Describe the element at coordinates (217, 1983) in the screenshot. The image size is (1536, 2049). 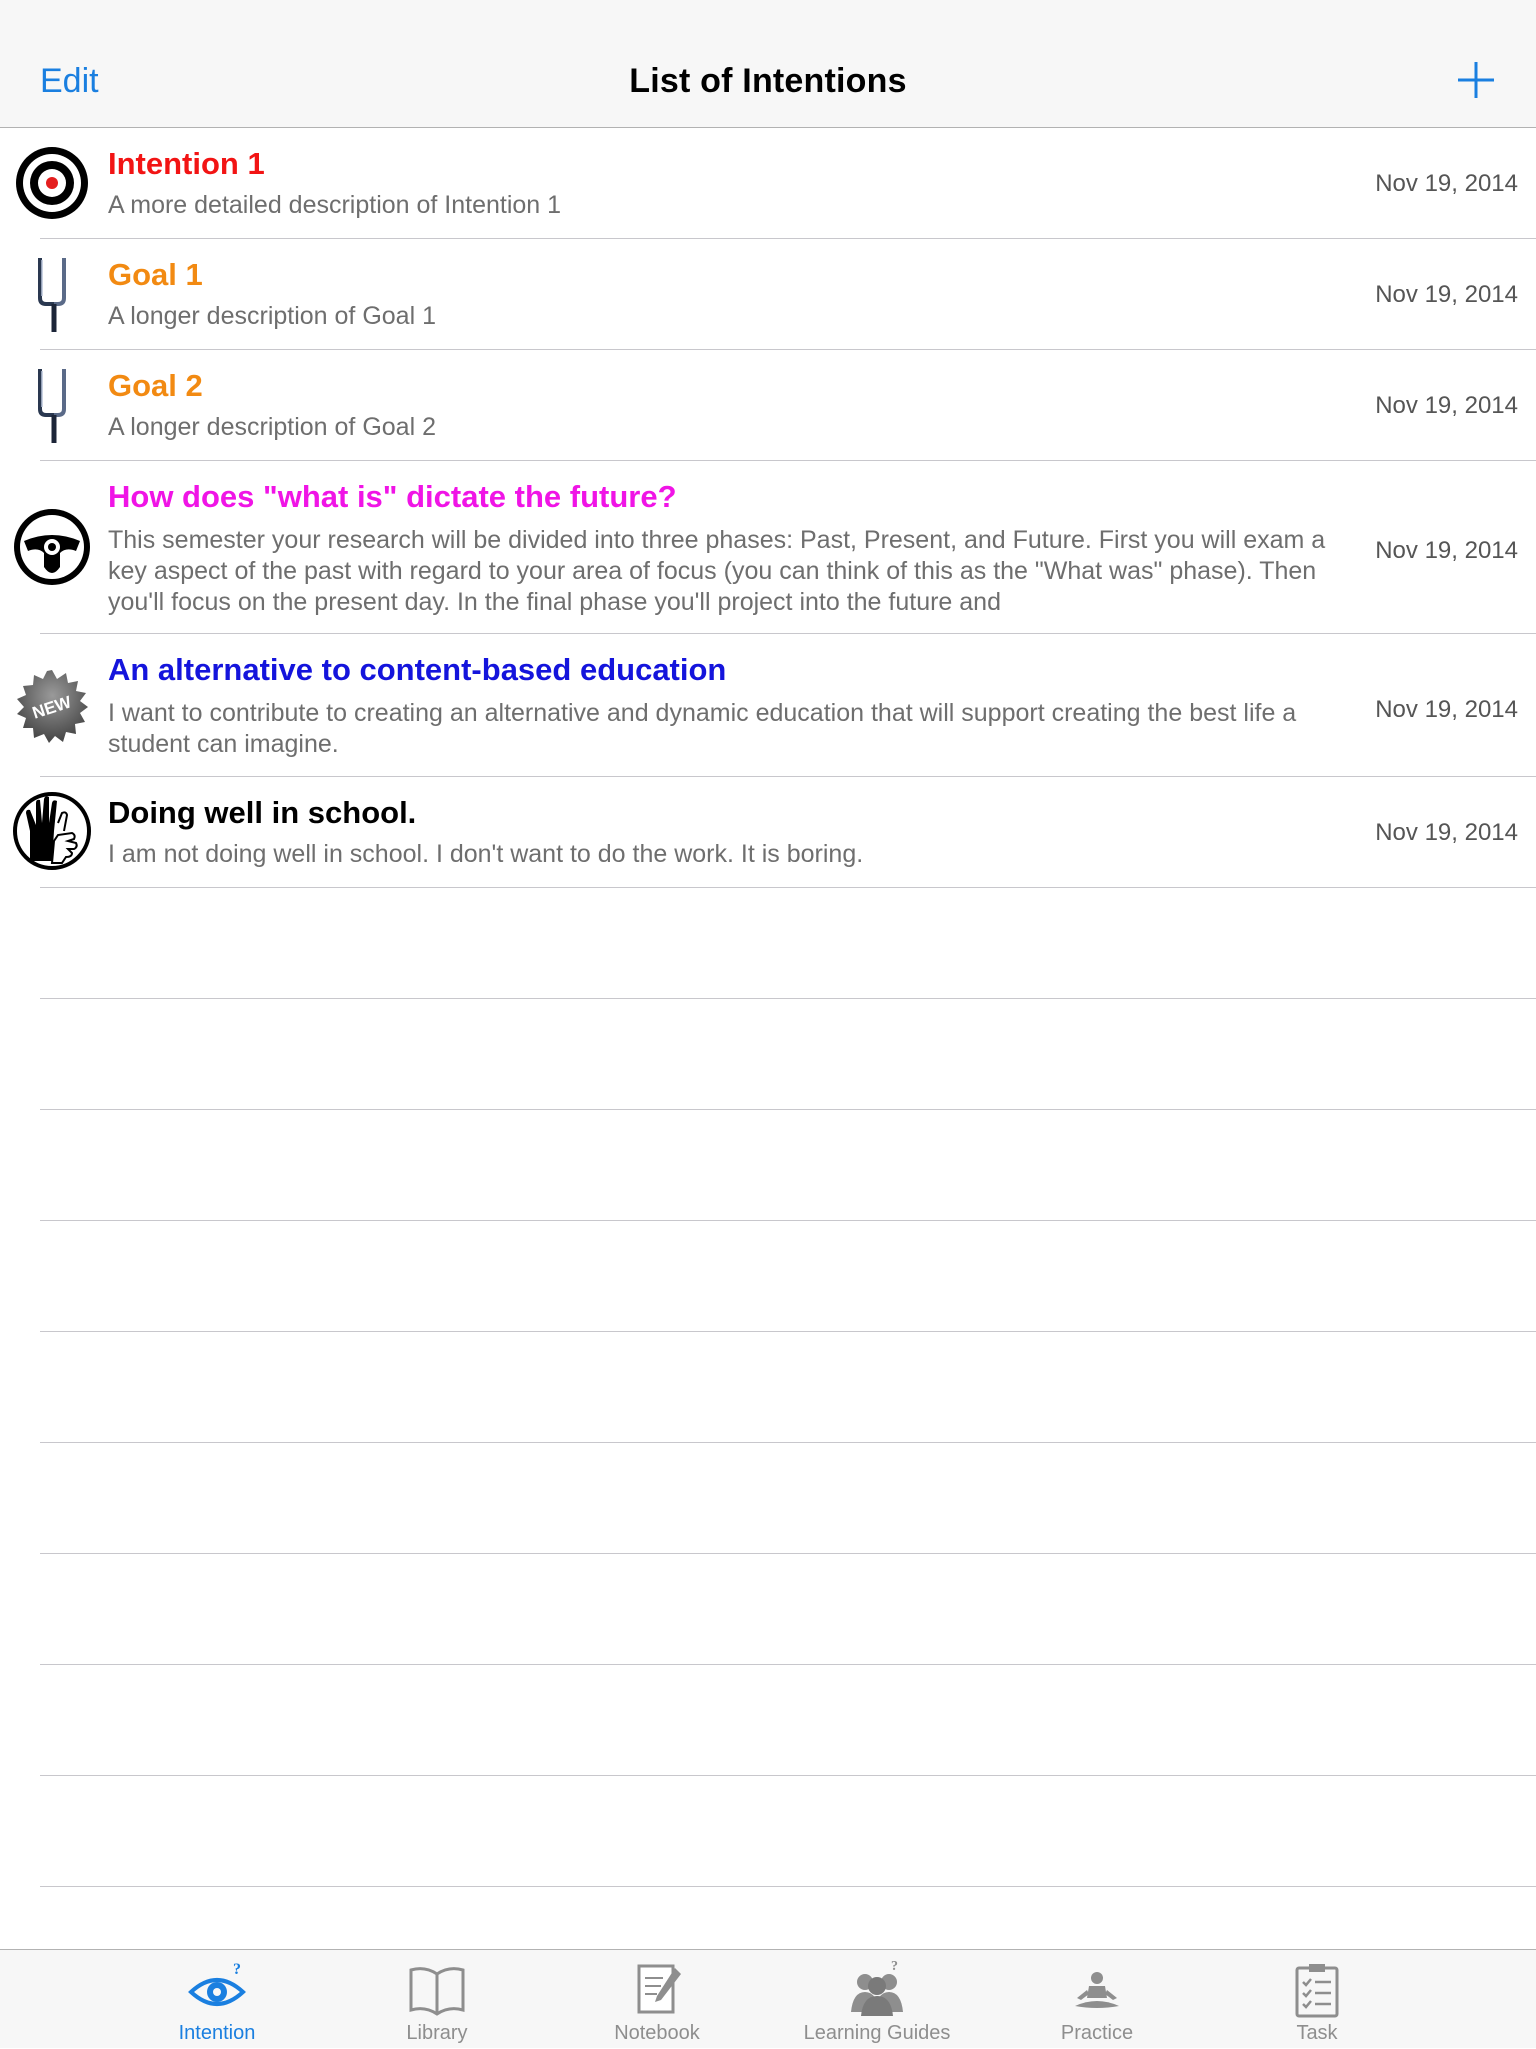
I see `eye-question-icon: ?` at that location.